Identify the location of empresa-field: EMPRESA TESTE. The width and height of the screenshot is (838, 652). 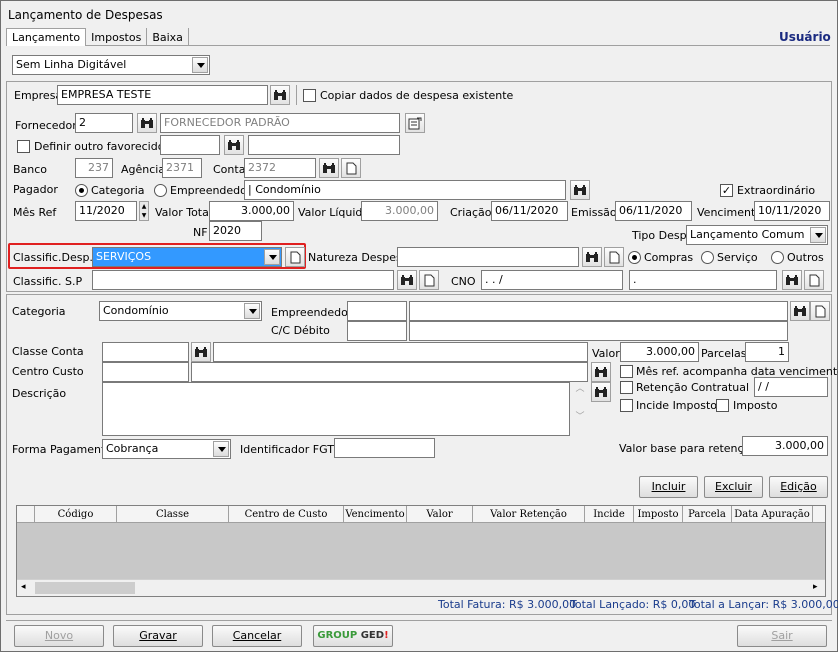
(162, 95).